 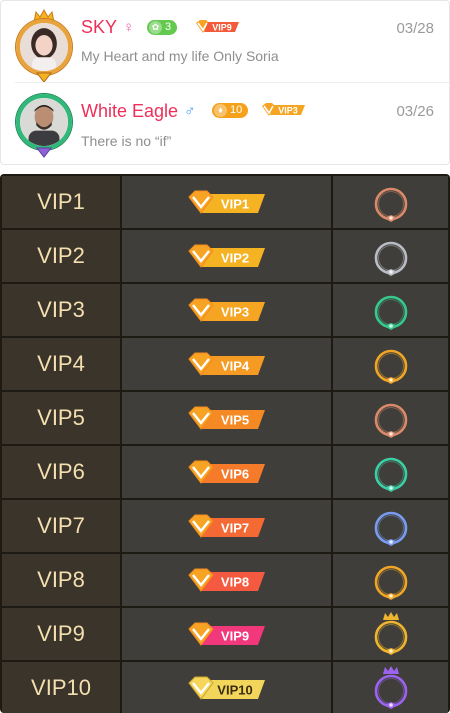 What do you see at coordinates (61, 364) in the screenshot?
I see `vip-level-name: VIP4` at bounding box center [61, 364].